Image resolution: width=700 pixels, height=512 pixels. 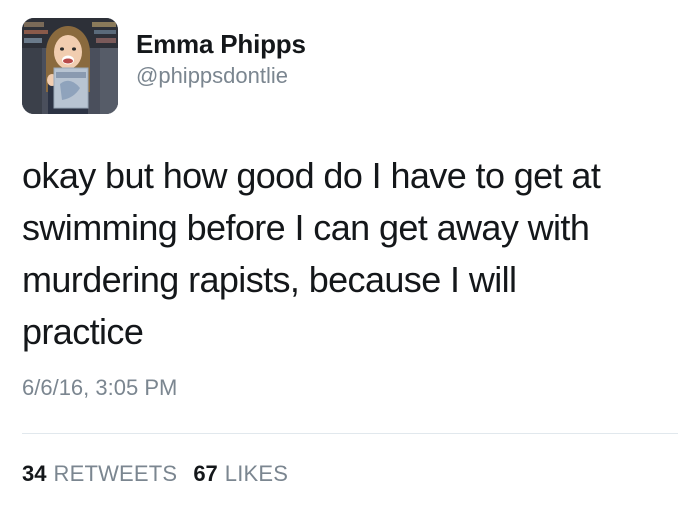 What do you see at coordinates (221, 44) in the screenshot?
I see `display-name: Emma Phipps` at bounding box center [221, 44].